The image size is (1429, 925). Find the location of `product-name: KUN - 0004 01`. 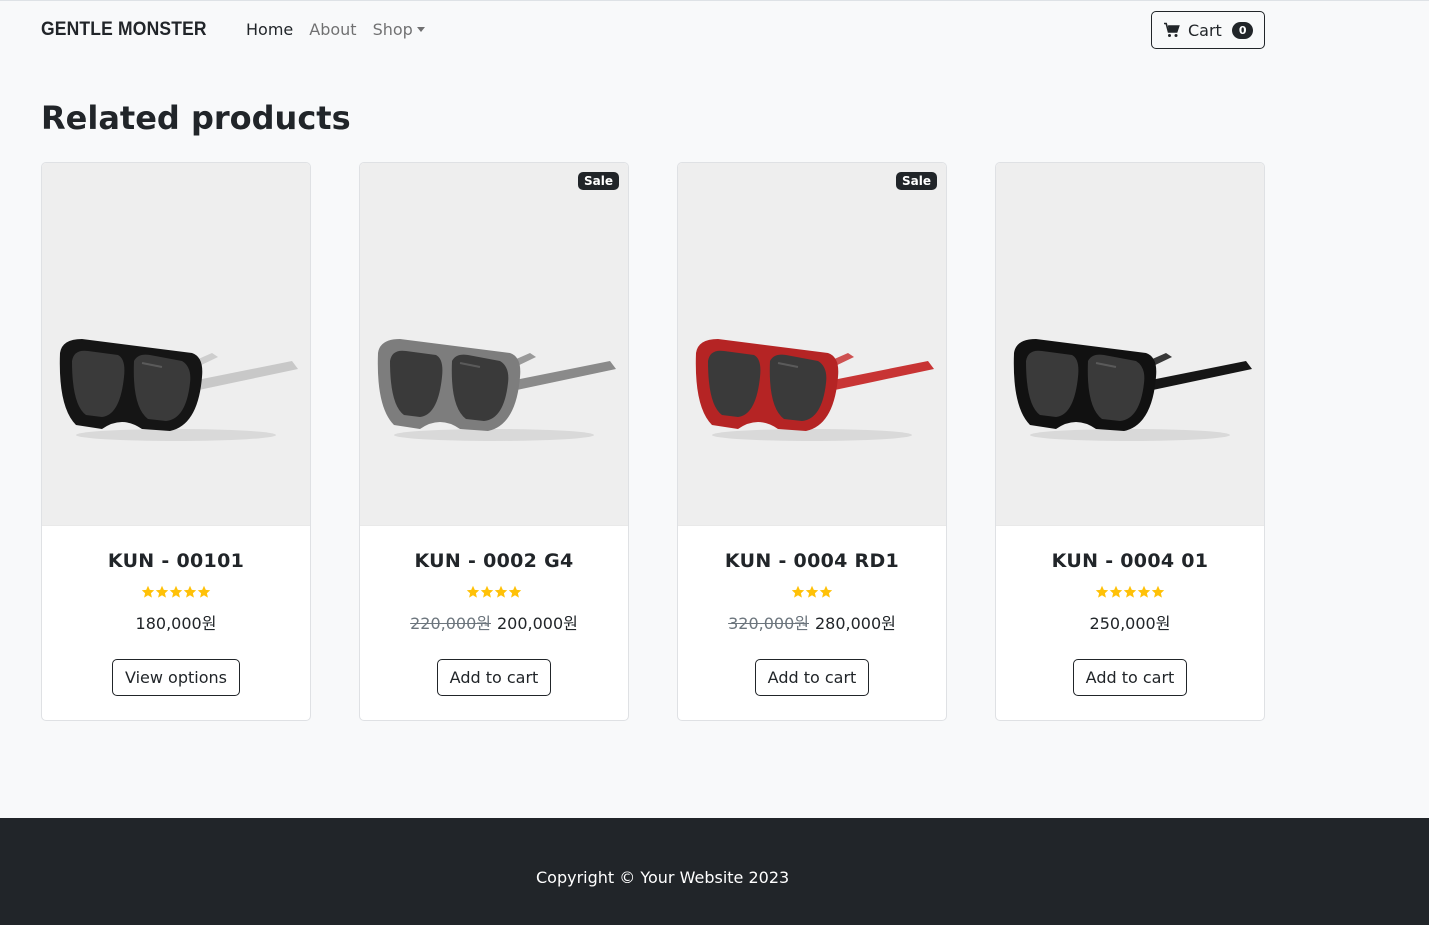

product-name: KUN - 0004 01 is located at coordinates (1130, 561).